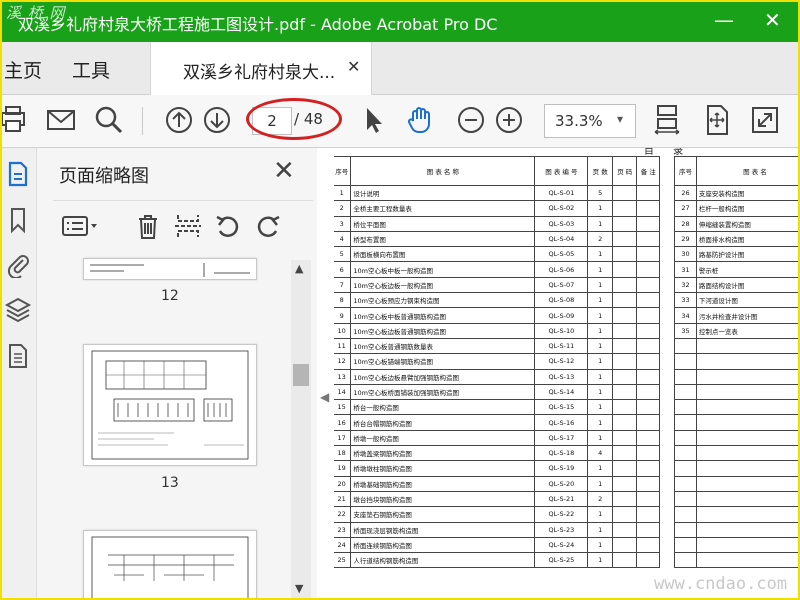 The image size is (800, 600). What do you see at coordinates (188, 226) in the screenshot?
I see `extract-page-icon` at bounding box center [188, 226].